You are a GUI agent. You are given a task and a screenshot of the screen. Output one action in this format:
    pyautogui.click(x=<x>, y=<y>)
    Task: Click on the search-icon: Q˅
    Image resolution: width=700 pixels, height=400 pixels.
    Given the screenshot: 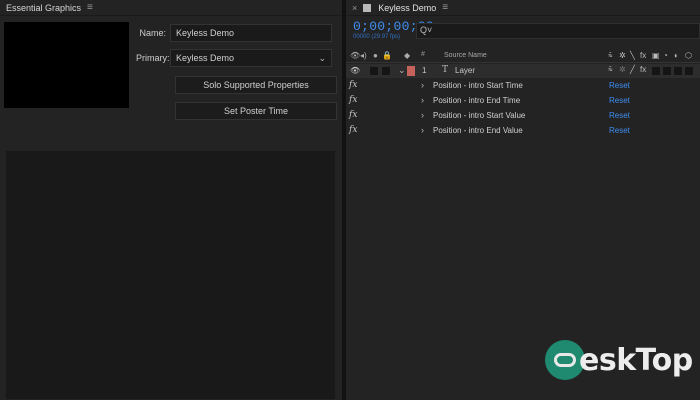 What is the action you would take?
    pyautogui.click(x=426, y=30)
    